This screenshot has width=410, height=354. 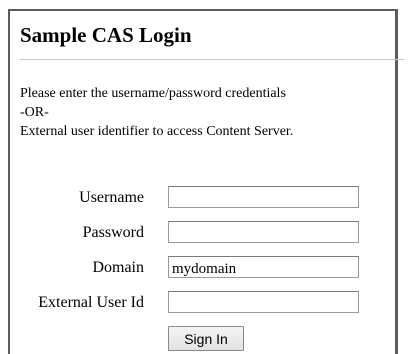 What do you see at coordinates (118, 267) in the screenshot?
I see `domain-label: Domain` at bounding box center [118, 267].